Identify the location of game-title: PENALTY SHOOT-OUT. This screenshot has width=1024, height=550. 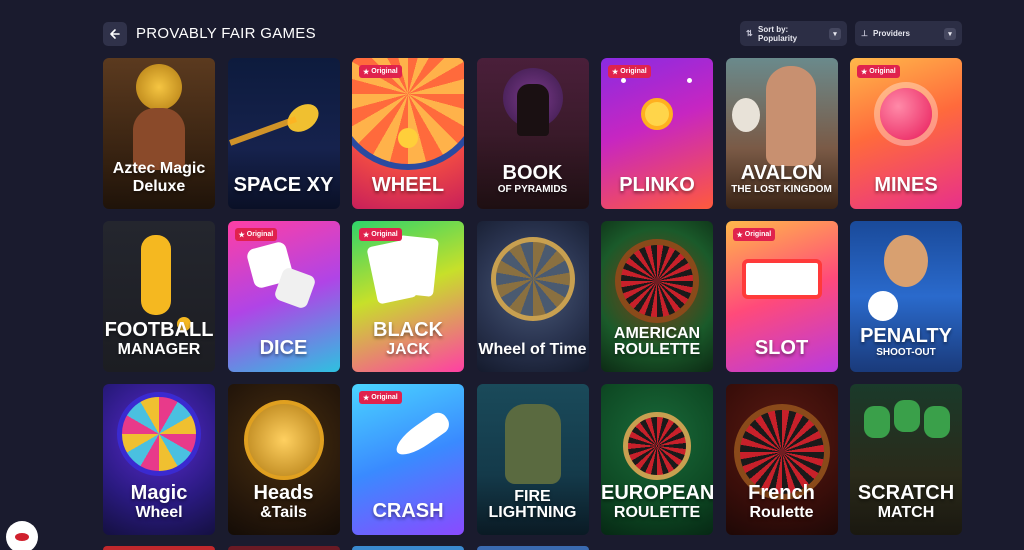
(906, 342).